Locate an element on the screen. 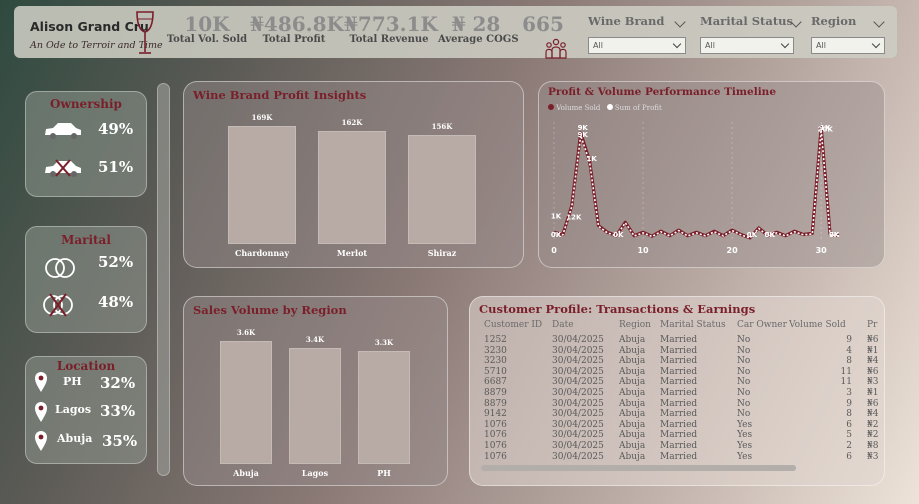 This screenshot has height=504, width=919. marital-card: Marital 52% 48% is located at coordinates (86, 279).